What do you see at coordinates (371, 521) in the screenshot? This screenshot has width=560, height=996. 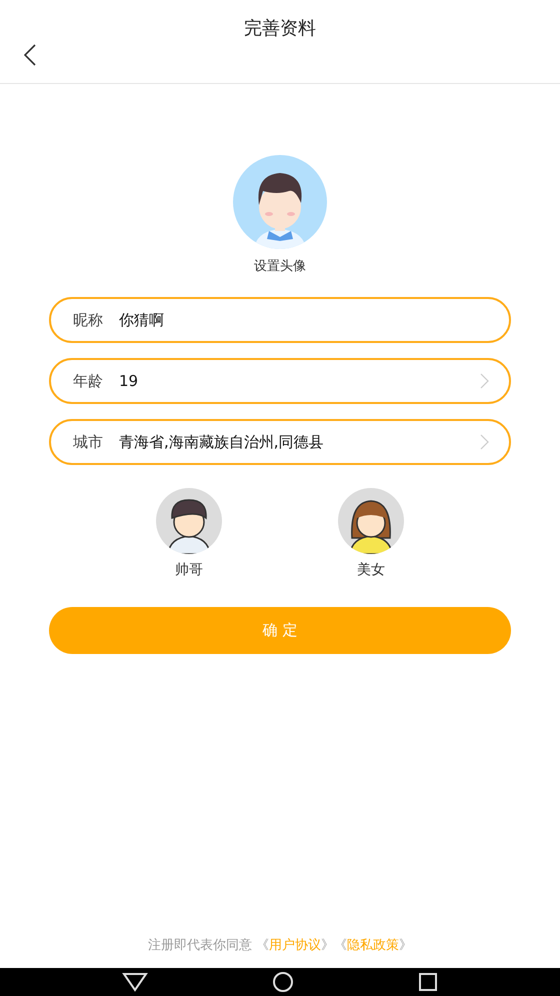 I see `girl-avatar-icon` at bounding box center [371, 521].